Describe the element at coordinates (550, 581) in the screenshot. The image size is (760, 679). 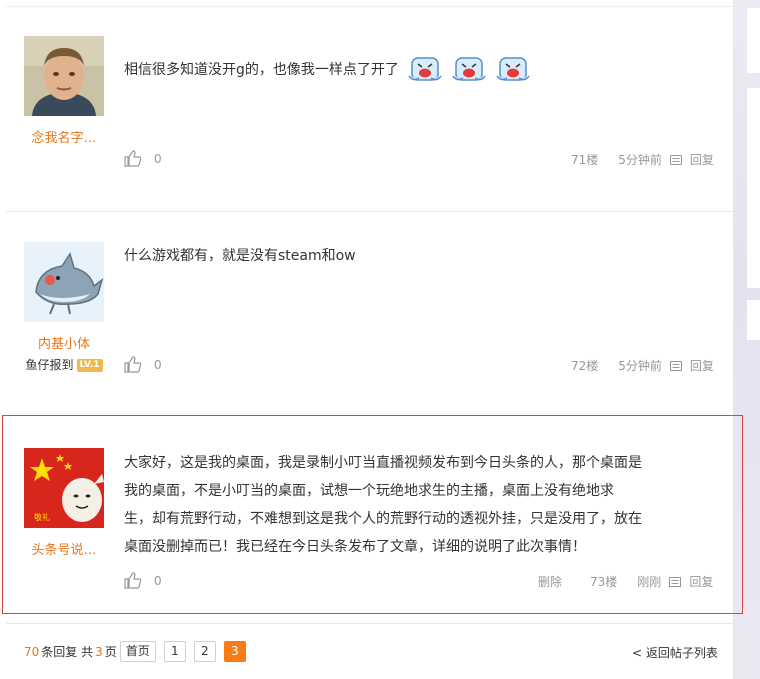
I see `delete-button: 删除` at that location.